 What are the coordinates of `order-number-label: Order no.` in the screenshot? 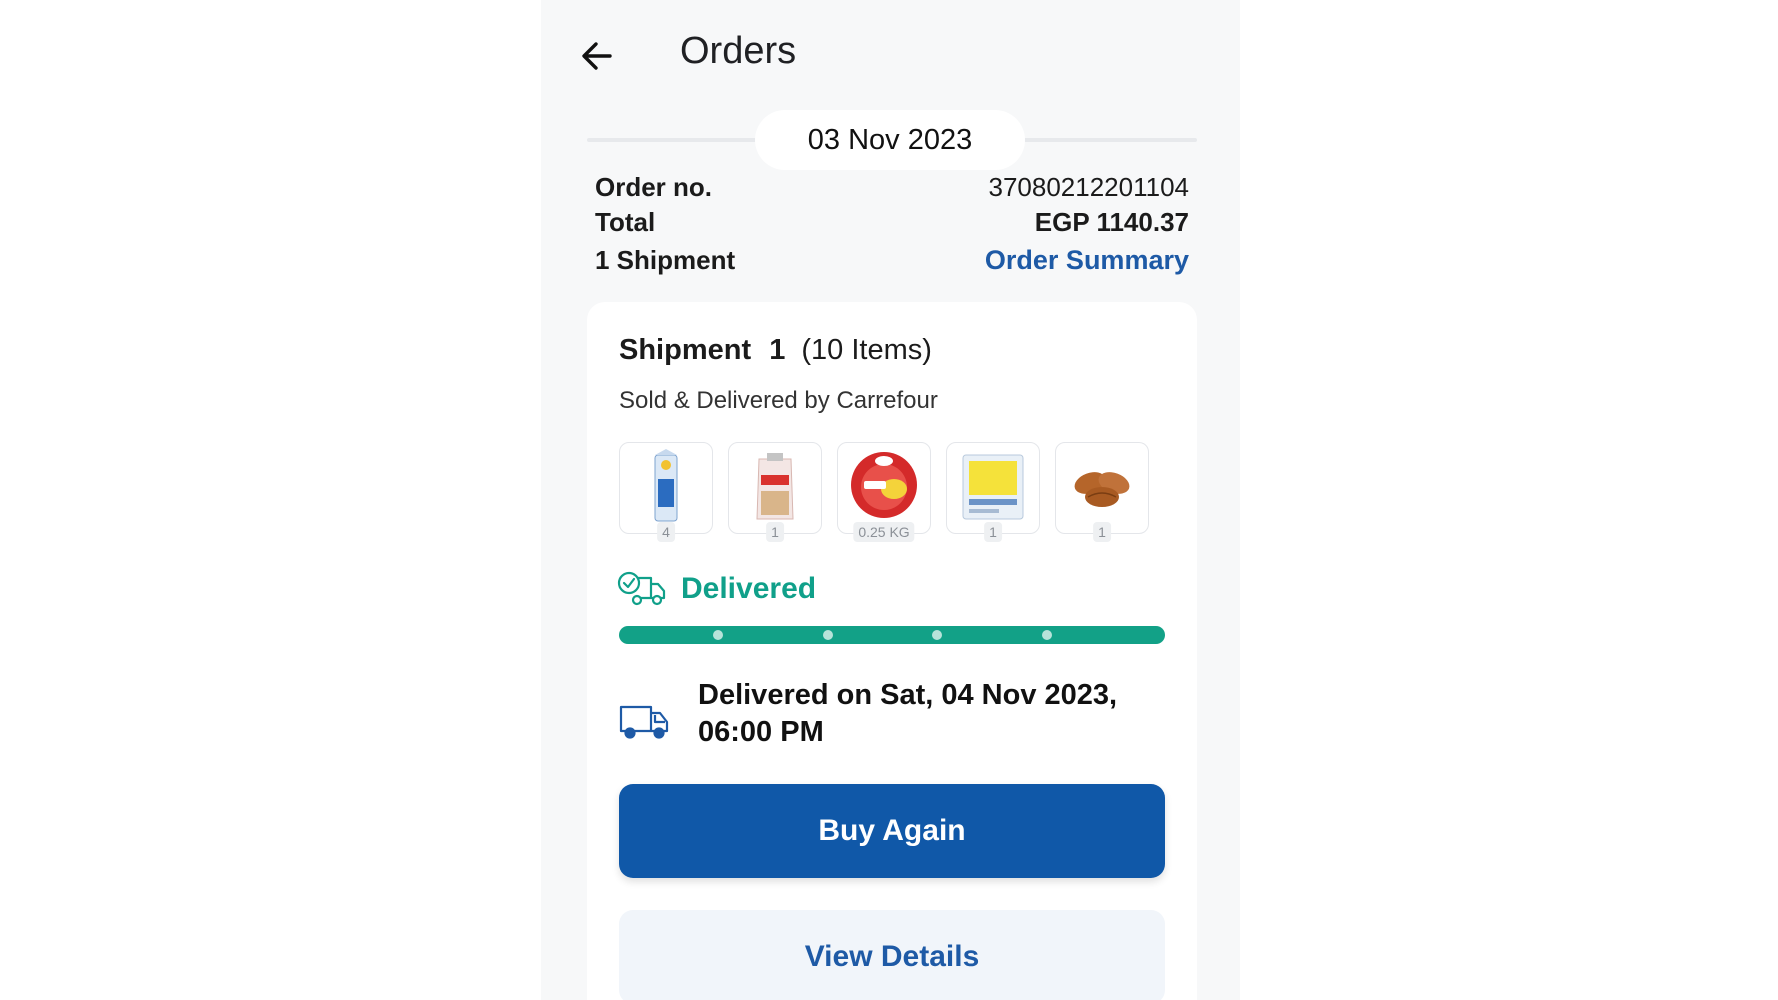 It's located at (654, 187).